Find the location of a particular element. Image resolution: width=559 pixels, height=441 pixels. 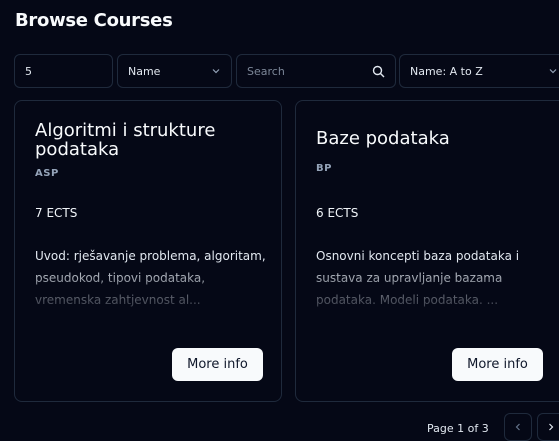

sort-select: Name: A to Z is located at coordinates (479, 71).